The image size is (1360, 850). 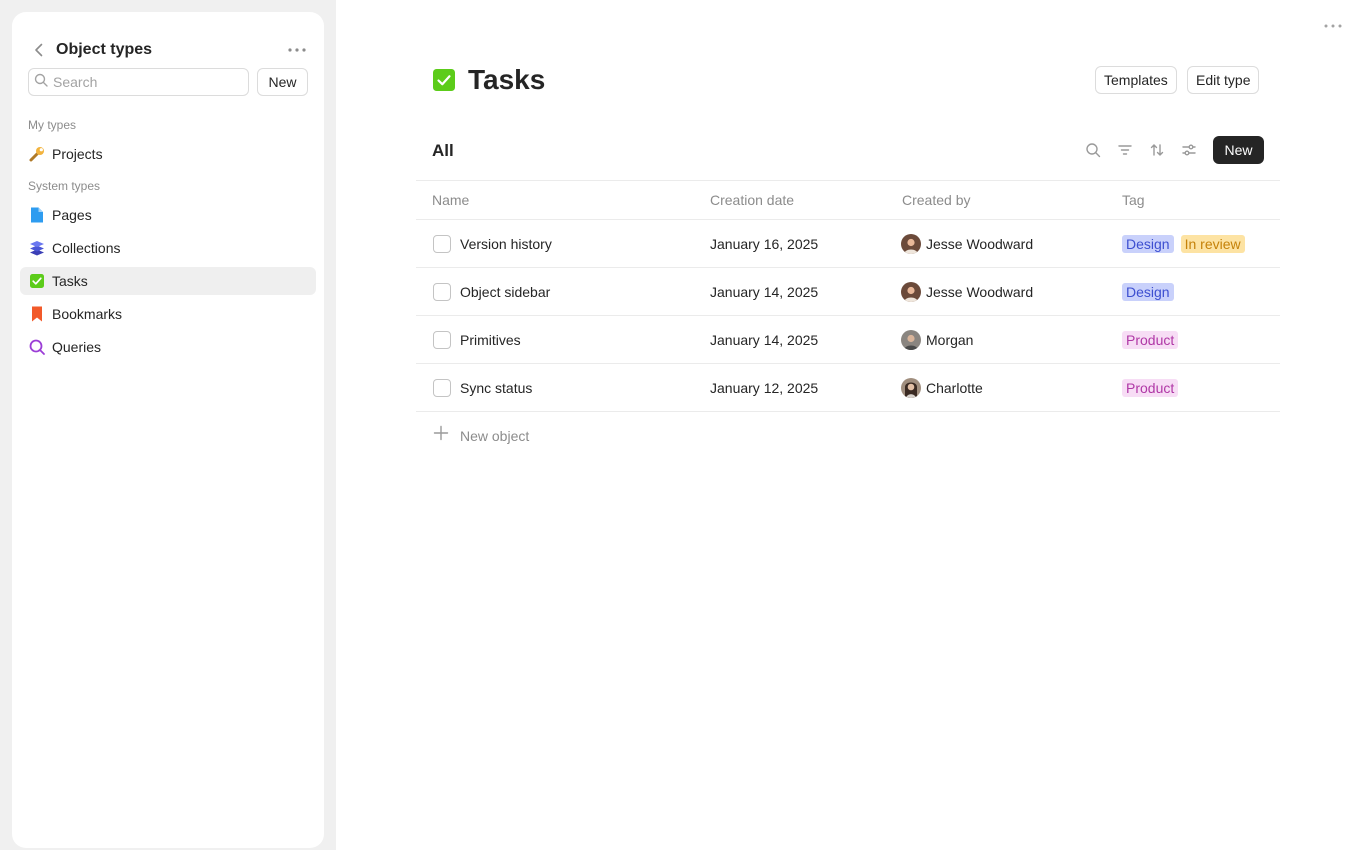 What do you see at coordinates (52, 125) in the screenshot?
I see `my-types-label: My types` at bounding box center [52, 125].